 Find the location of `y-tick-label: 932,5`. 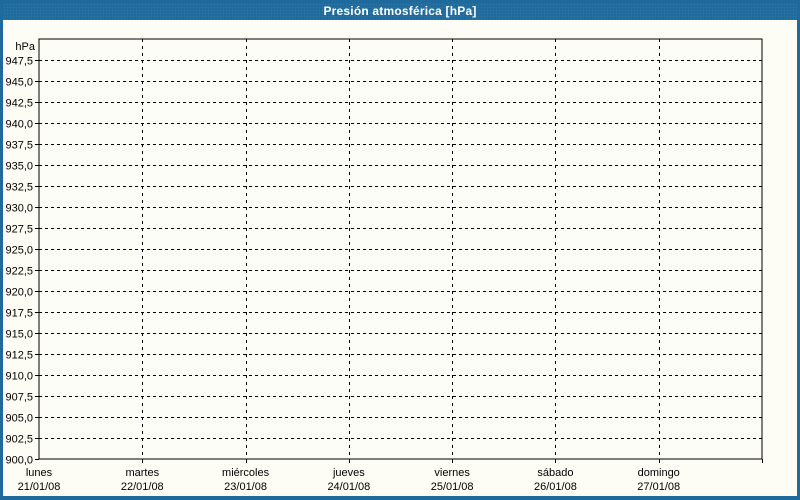

y-tick-label: 932,5 is located at coordinates (19, 188).